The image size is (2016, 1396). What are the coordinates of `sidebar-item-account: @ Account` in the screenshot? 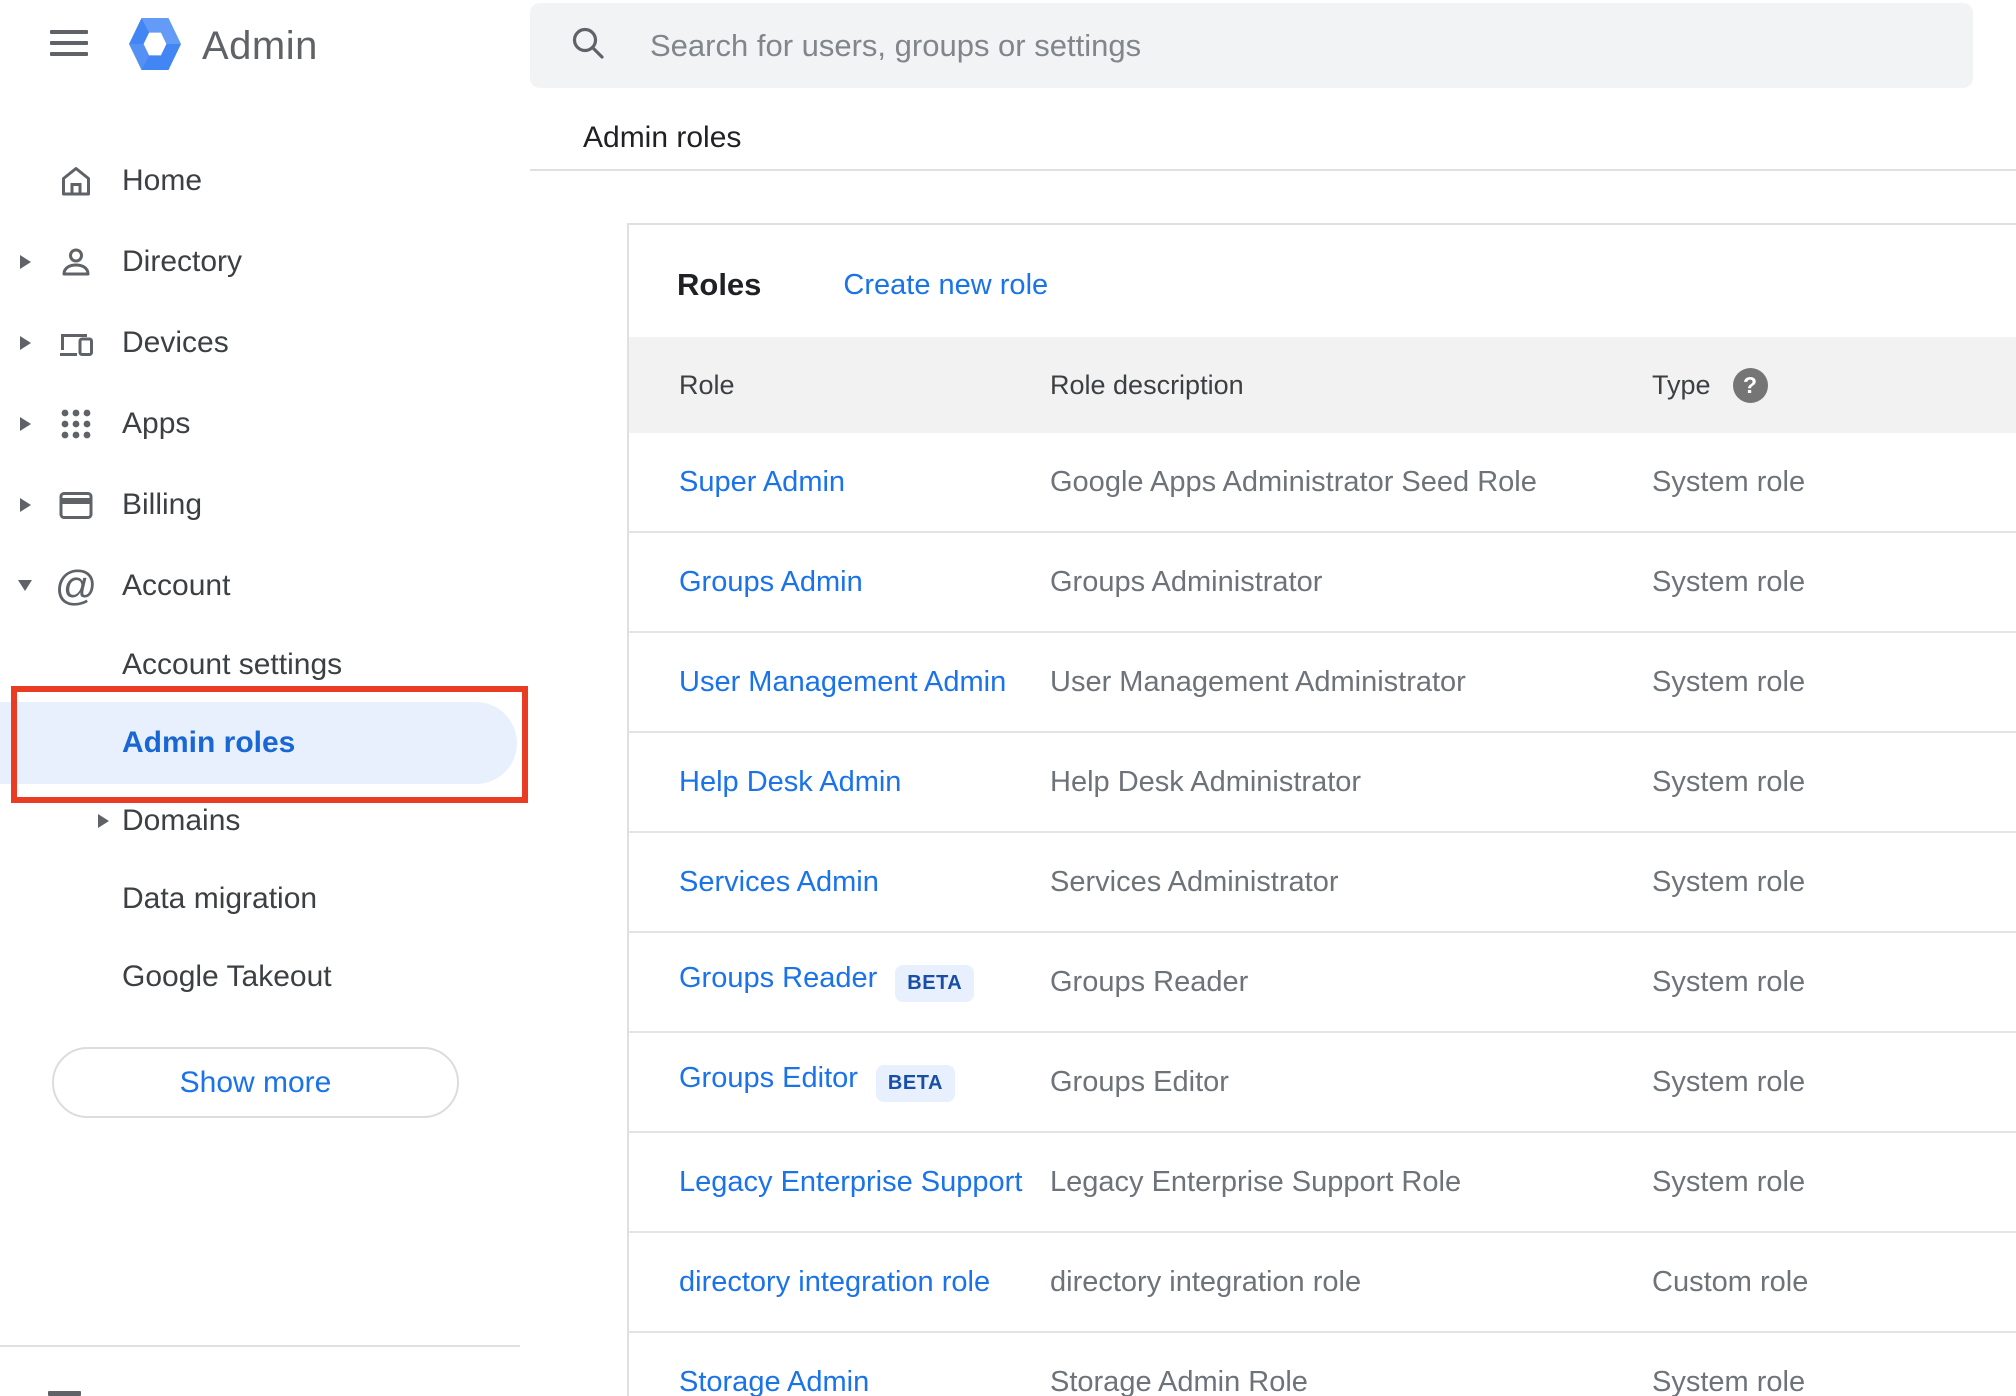 It's located at (265, 585).